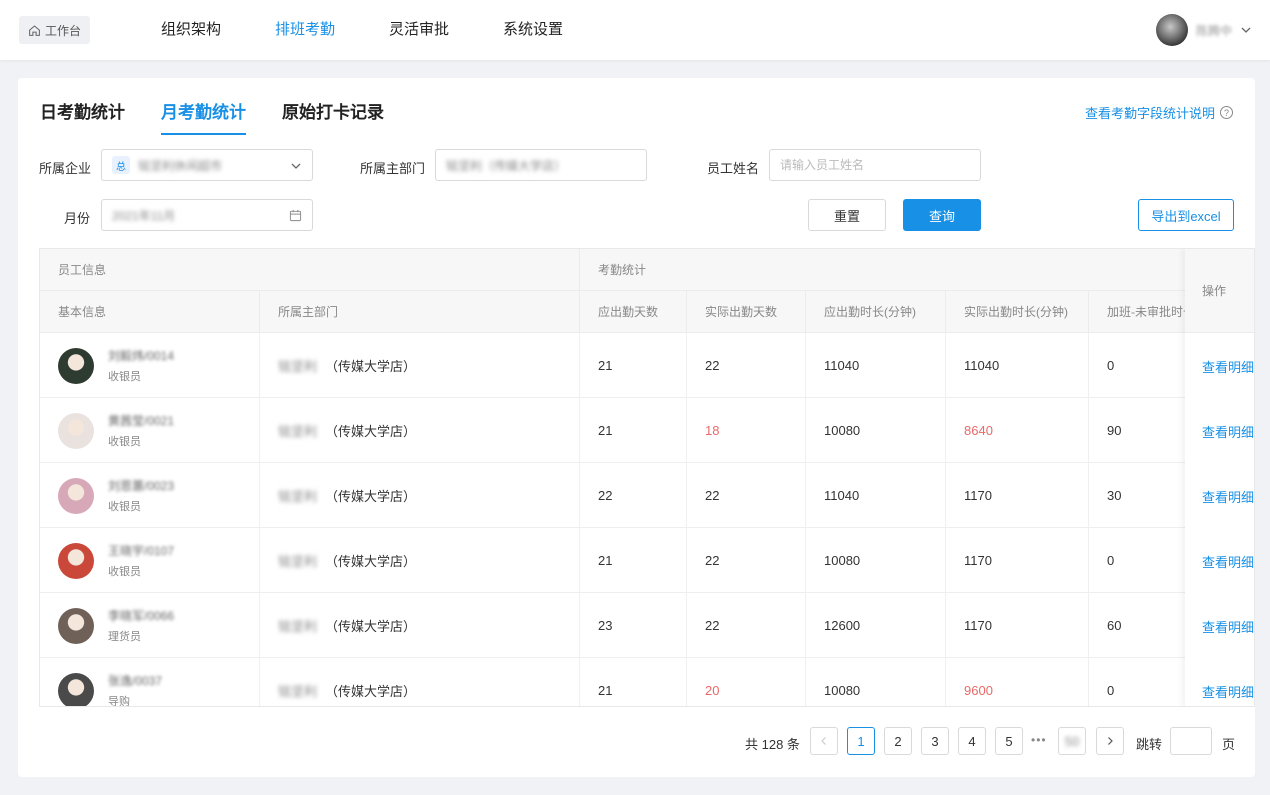  Describe the element at coordinates (62, 30) in the screenshot. I see `home-label: 工作台` at that location.